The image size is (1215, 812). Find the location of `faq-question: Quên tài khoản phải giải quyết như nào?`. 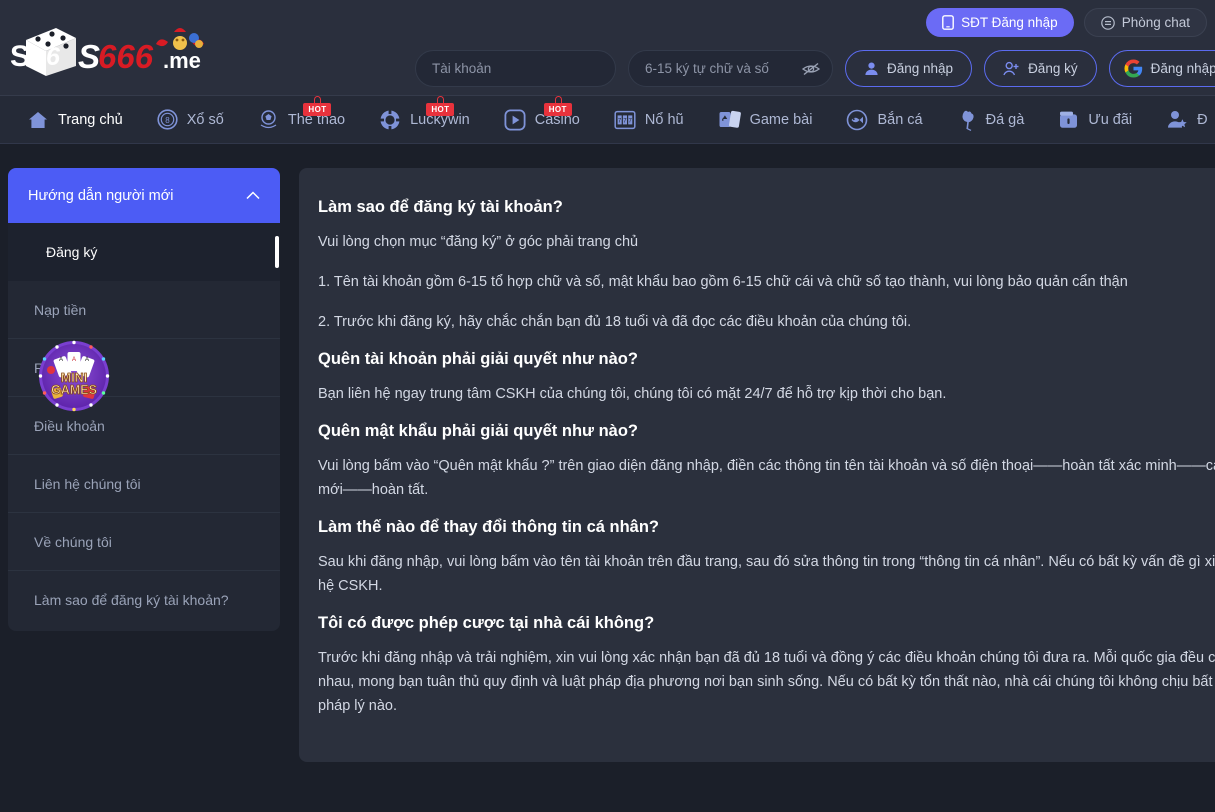

faq-question: Quên tài khoản phải giải quyết như nào? is located at coordinates (478, 359).